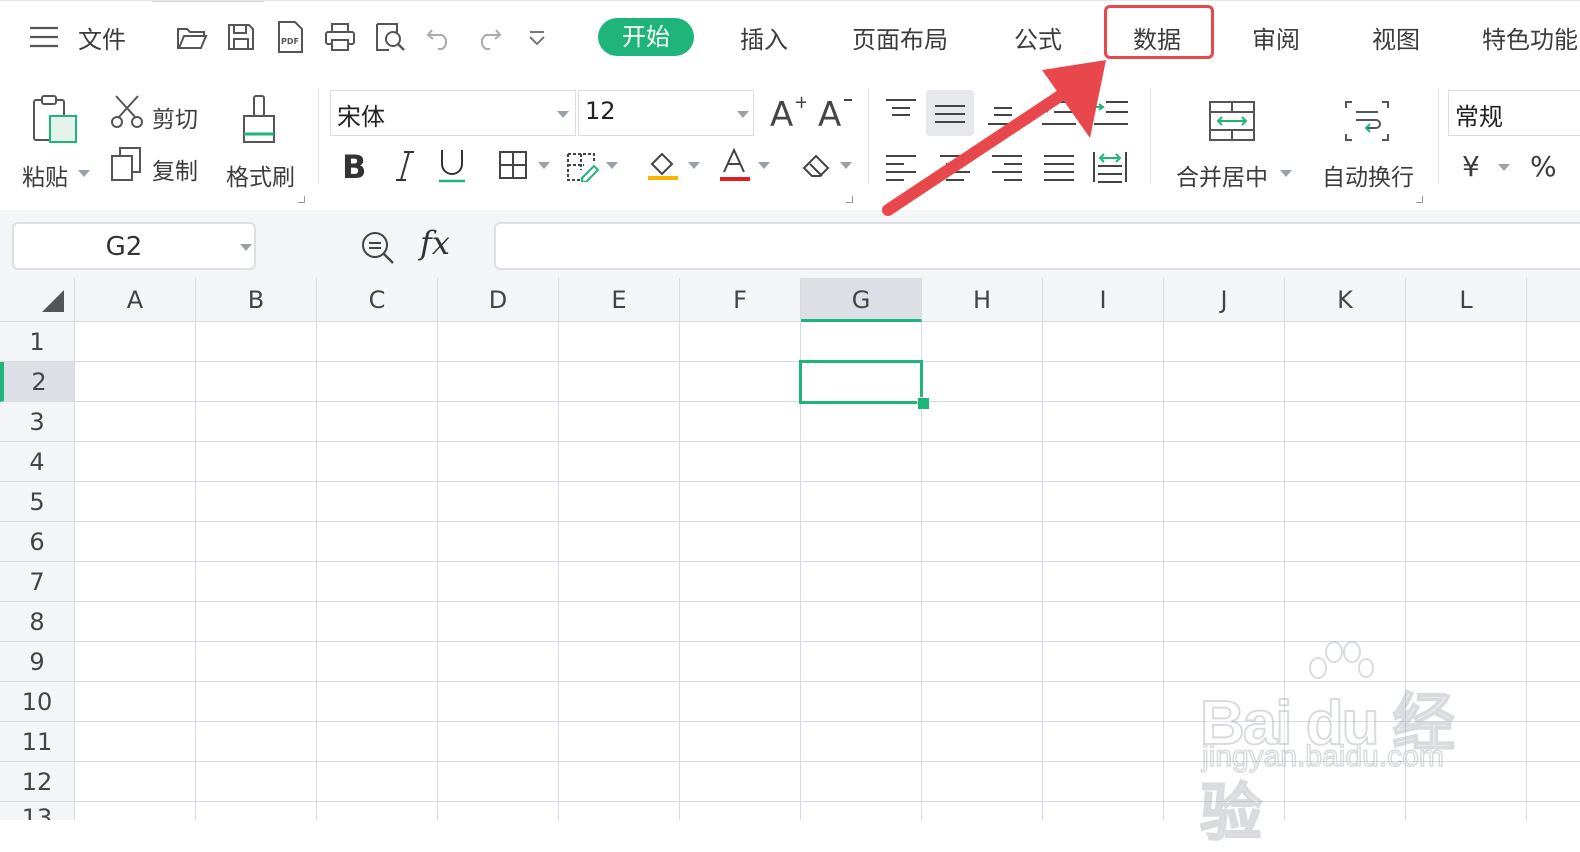 The height and width of the screenshot is (852, 1580). I want to click on undo-icon, so click(440, 38).